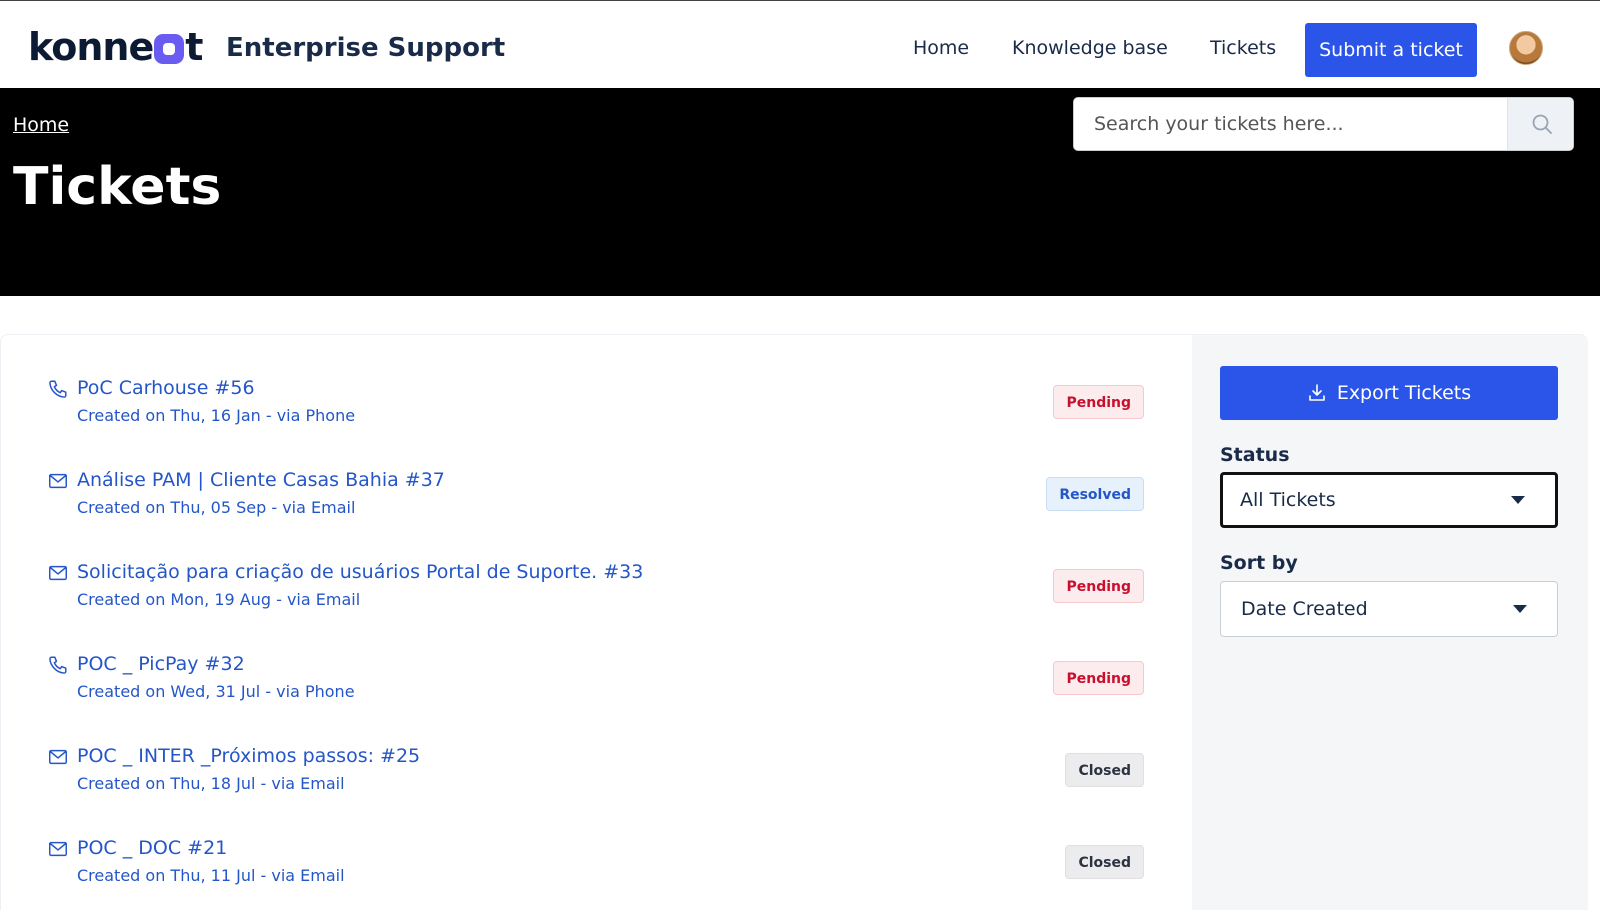  Describe the element at coordinates (216, 415) in the screenshot. I see `ticket-meta: Created on Thu, 16 Jan - via Phone` at that location.